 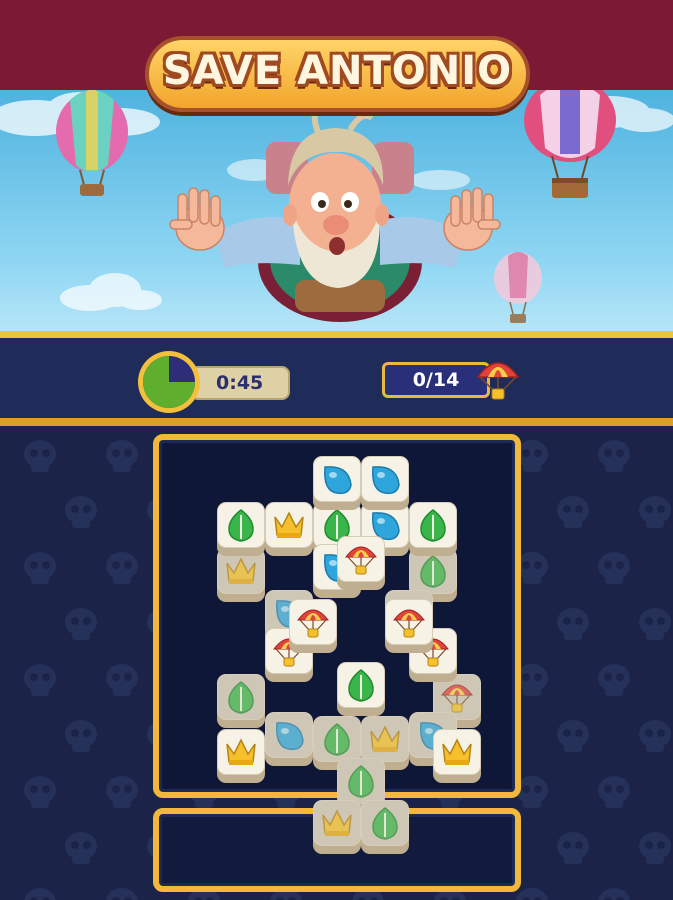 What do you see at coordinates (498, 381) in the screenshot?
I see `parachute-goal-icon` at bounding box center [498, 381].